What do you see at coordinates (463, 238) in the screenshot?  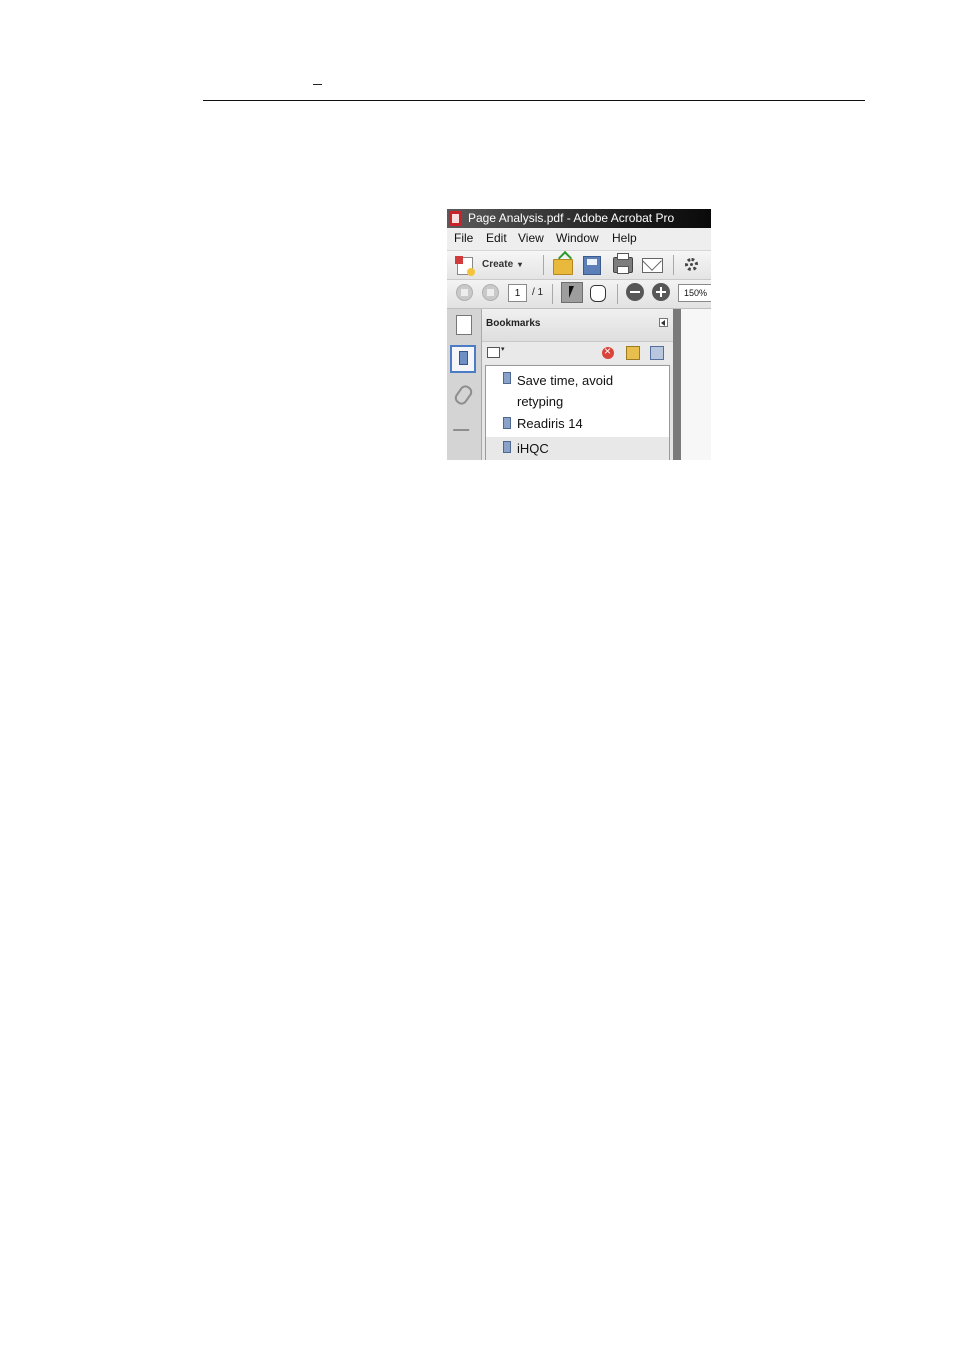 I see `menu-file: File` at bounding box center [463, 238].